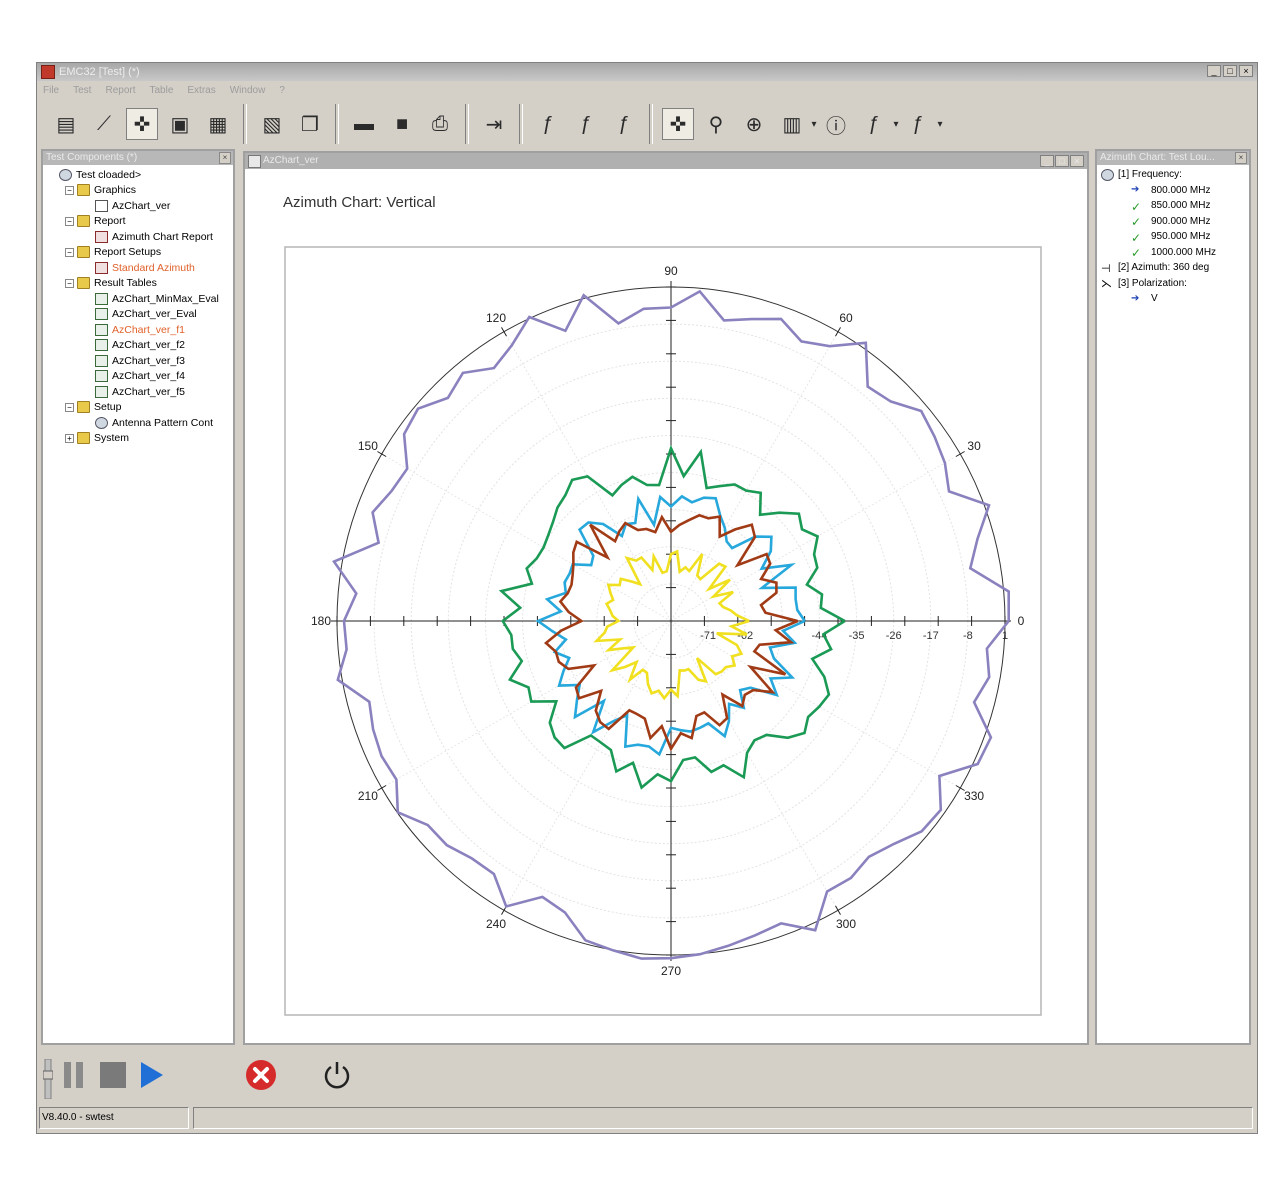 The image size is (1280, 1189). I want to click on tree-item-label: AzChart_ver_f4, so click(148, 376).